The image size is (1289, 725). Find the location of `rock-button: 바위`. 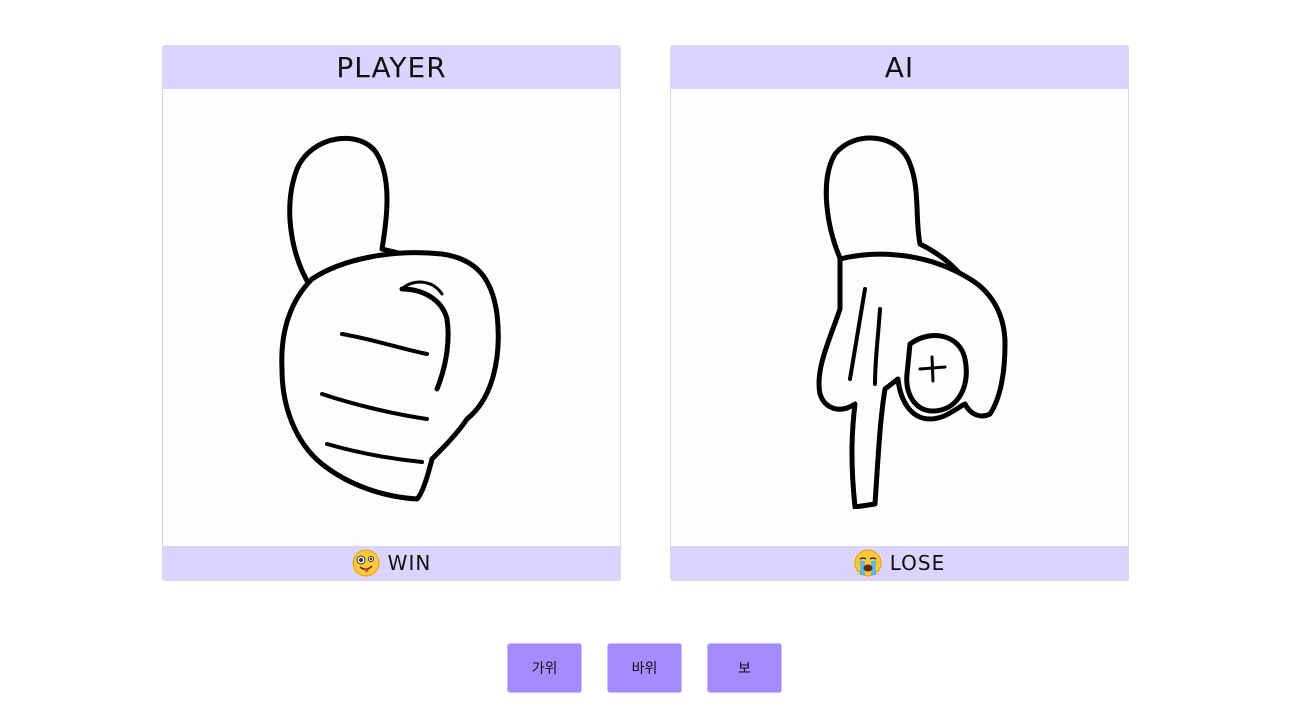

rock-button: 바위 is located at coordinates (644, 668).